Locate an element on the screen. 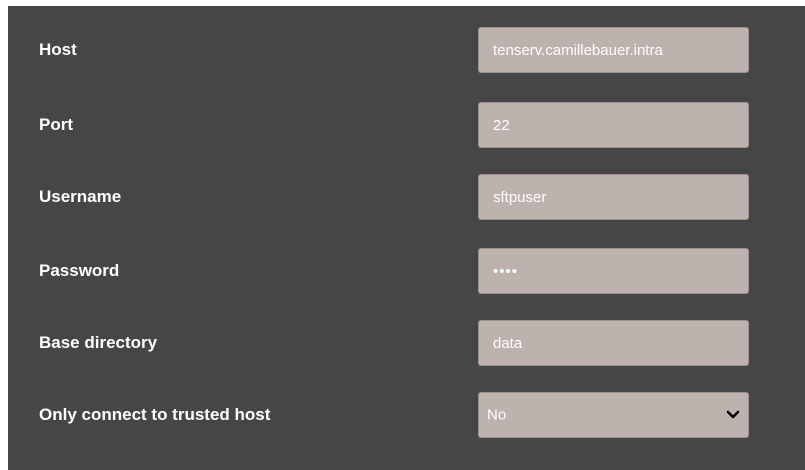 The width and height of the screenshot is (805, 470). port-input is located at coordinates (613, 125).